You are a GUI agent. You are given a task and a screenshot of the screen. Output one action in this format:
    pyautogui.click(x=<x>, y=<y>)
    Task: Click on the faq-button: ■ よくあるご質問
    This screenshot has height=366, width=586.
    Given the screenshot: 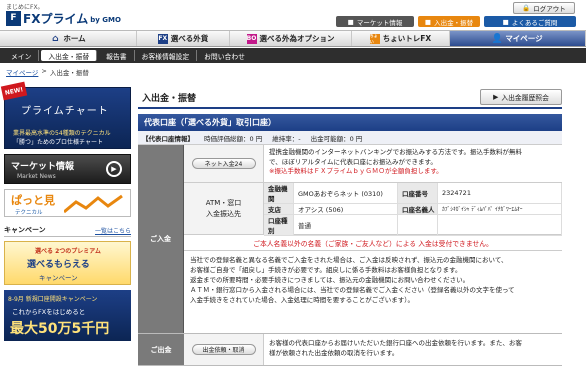 What is the action you would take?
    pyautogui.click(x=530, y=21)
    